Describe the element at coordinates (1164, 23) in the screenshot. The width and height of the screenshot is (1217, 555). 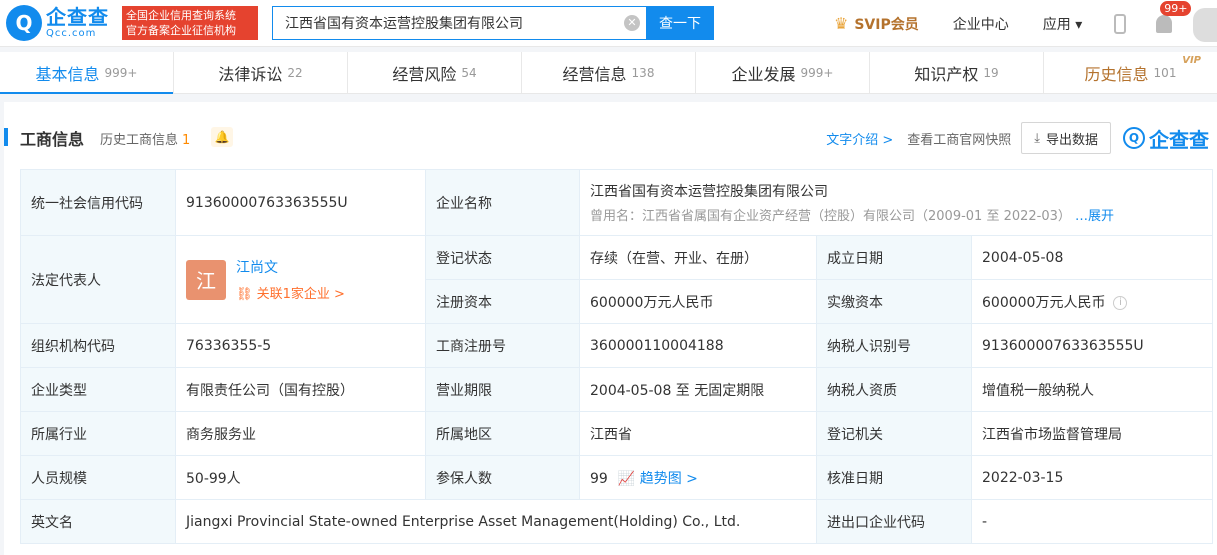
I see `bell-icon` at that location.